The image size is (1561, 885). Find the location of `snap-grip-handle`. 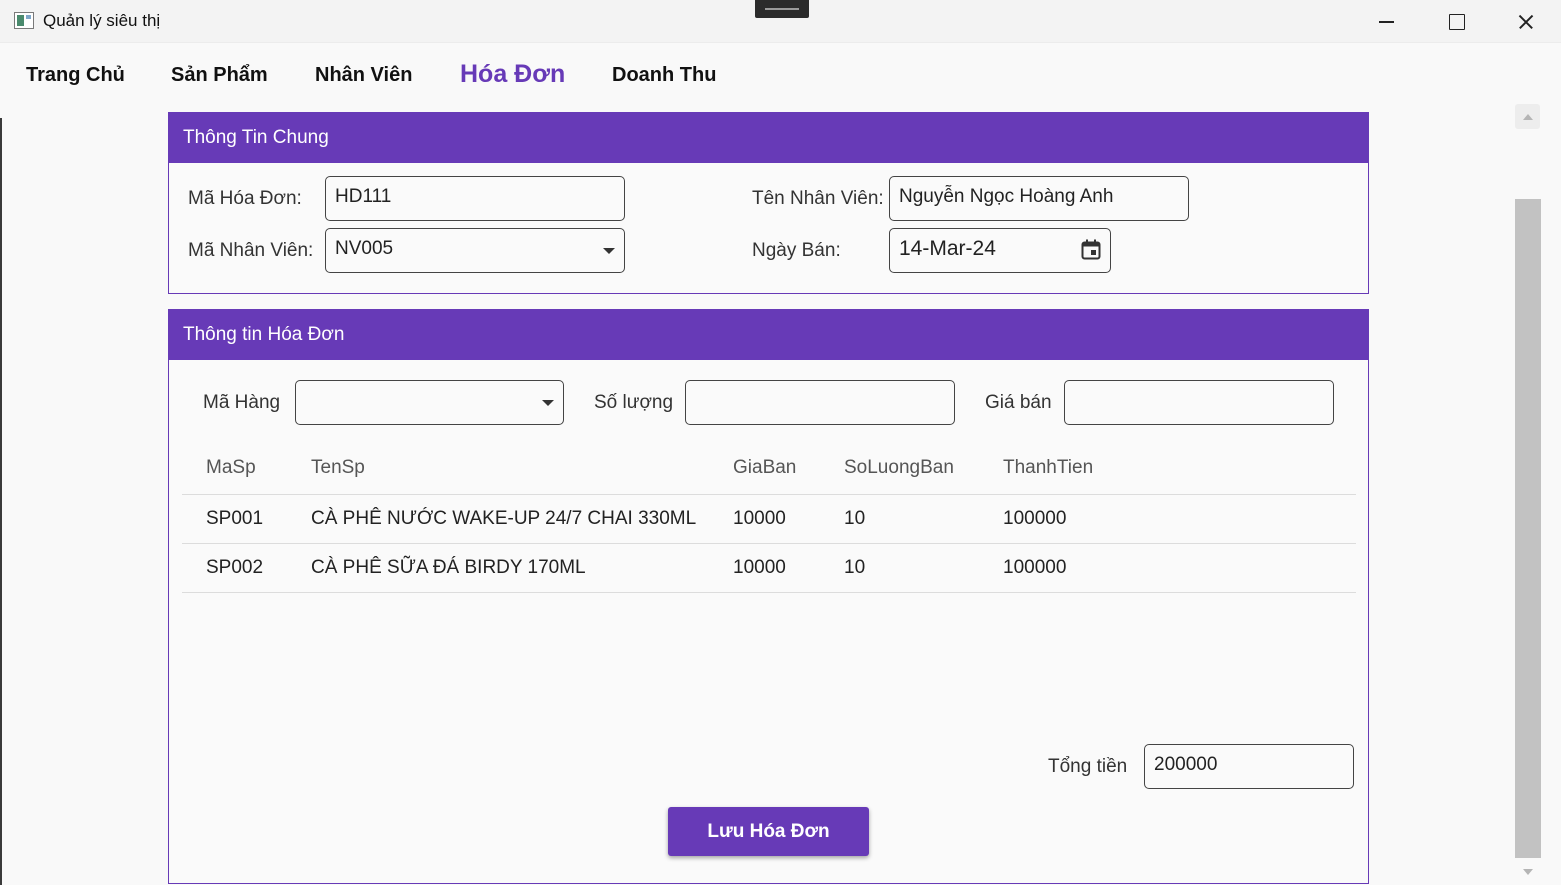

snap-grip-handle is located at coordinates (782, 9).